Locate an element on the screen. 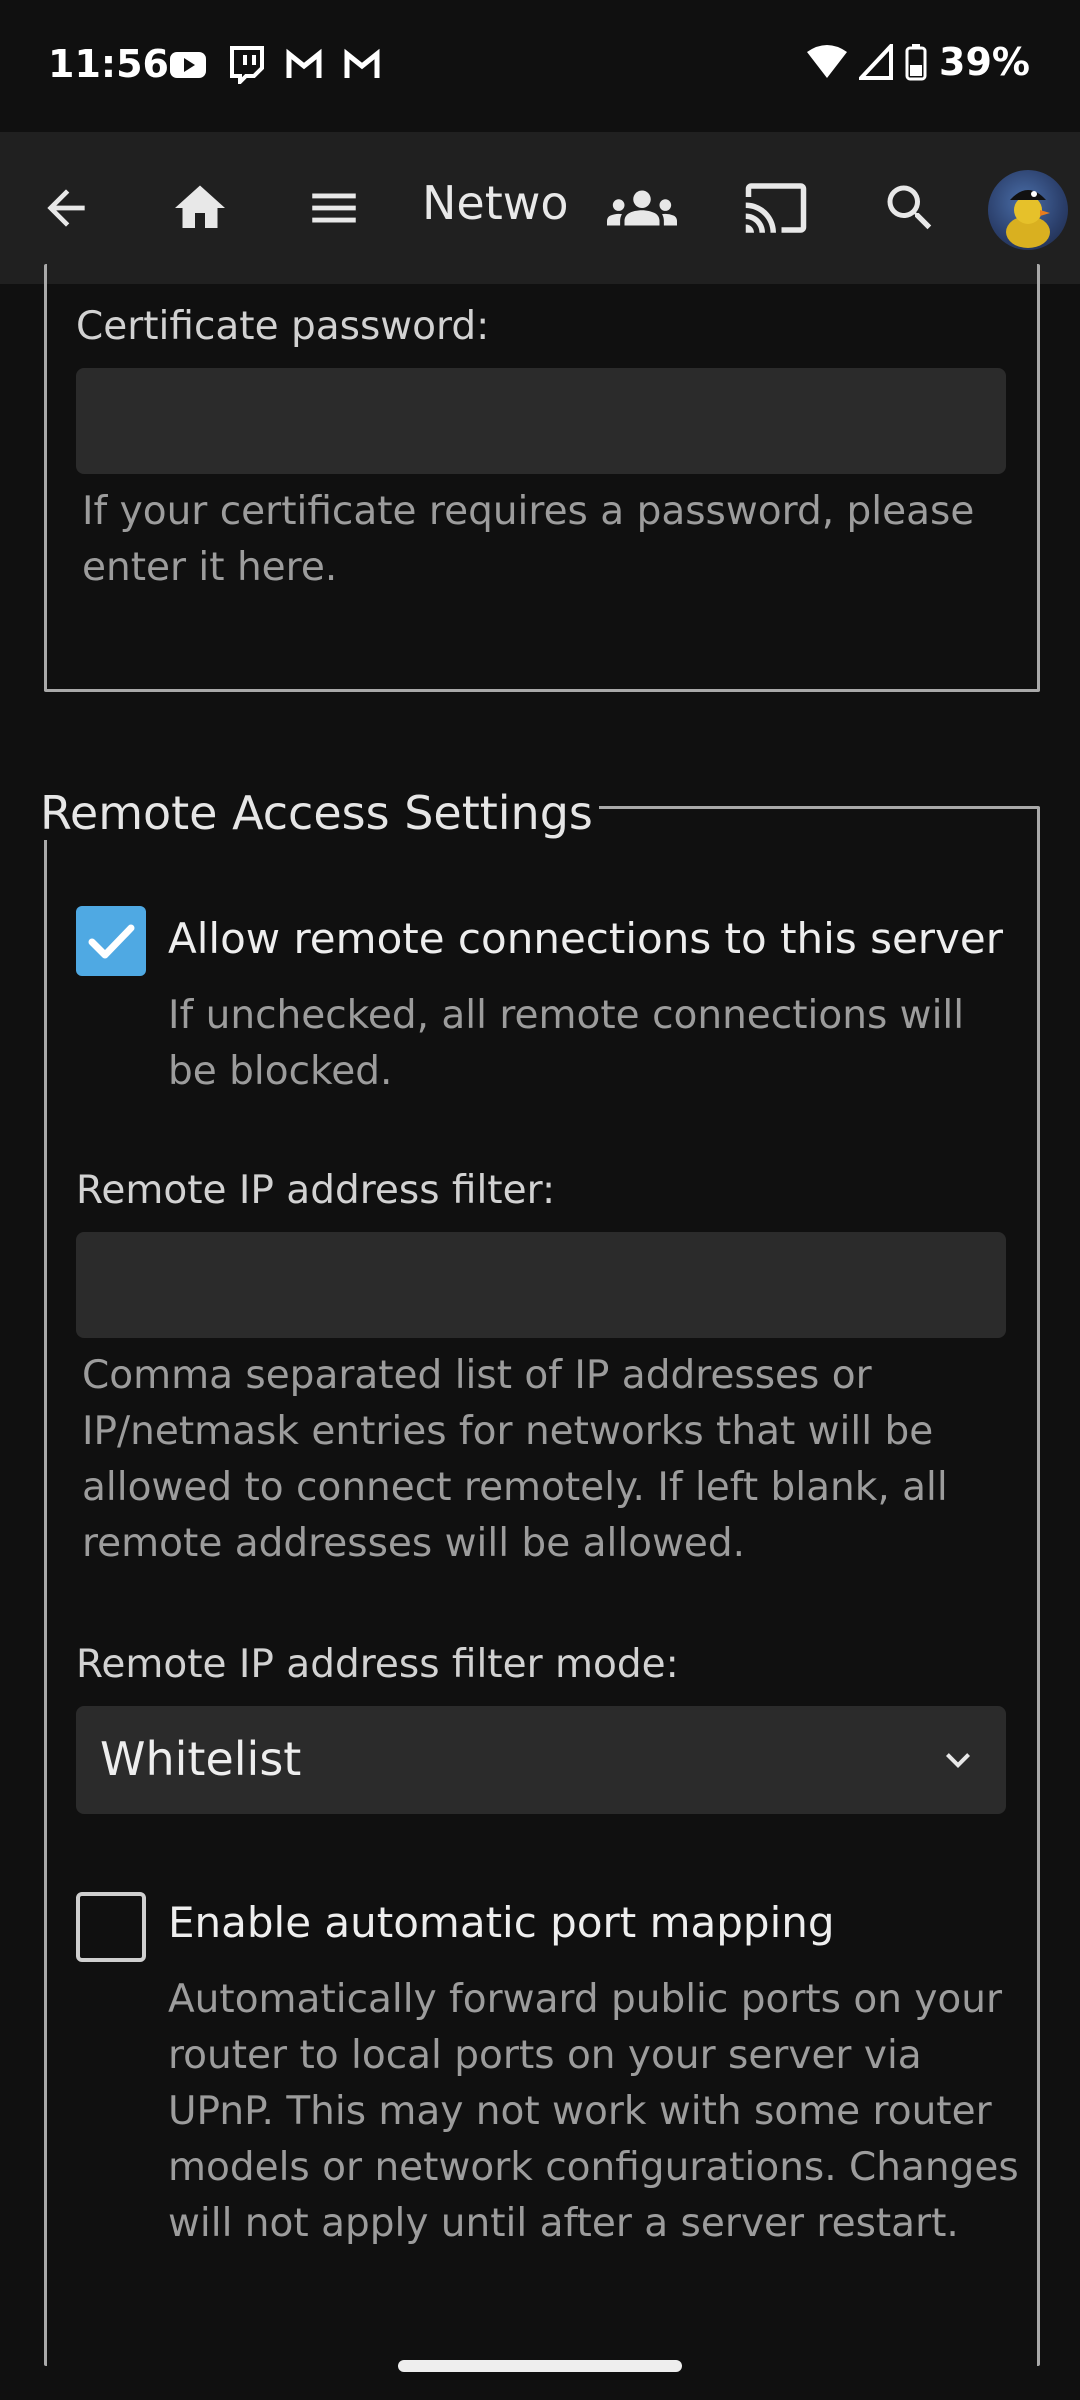 Image resolution: width=1080 pixels, height=2400 pixels. search-button is located at coordinates (910, 208).